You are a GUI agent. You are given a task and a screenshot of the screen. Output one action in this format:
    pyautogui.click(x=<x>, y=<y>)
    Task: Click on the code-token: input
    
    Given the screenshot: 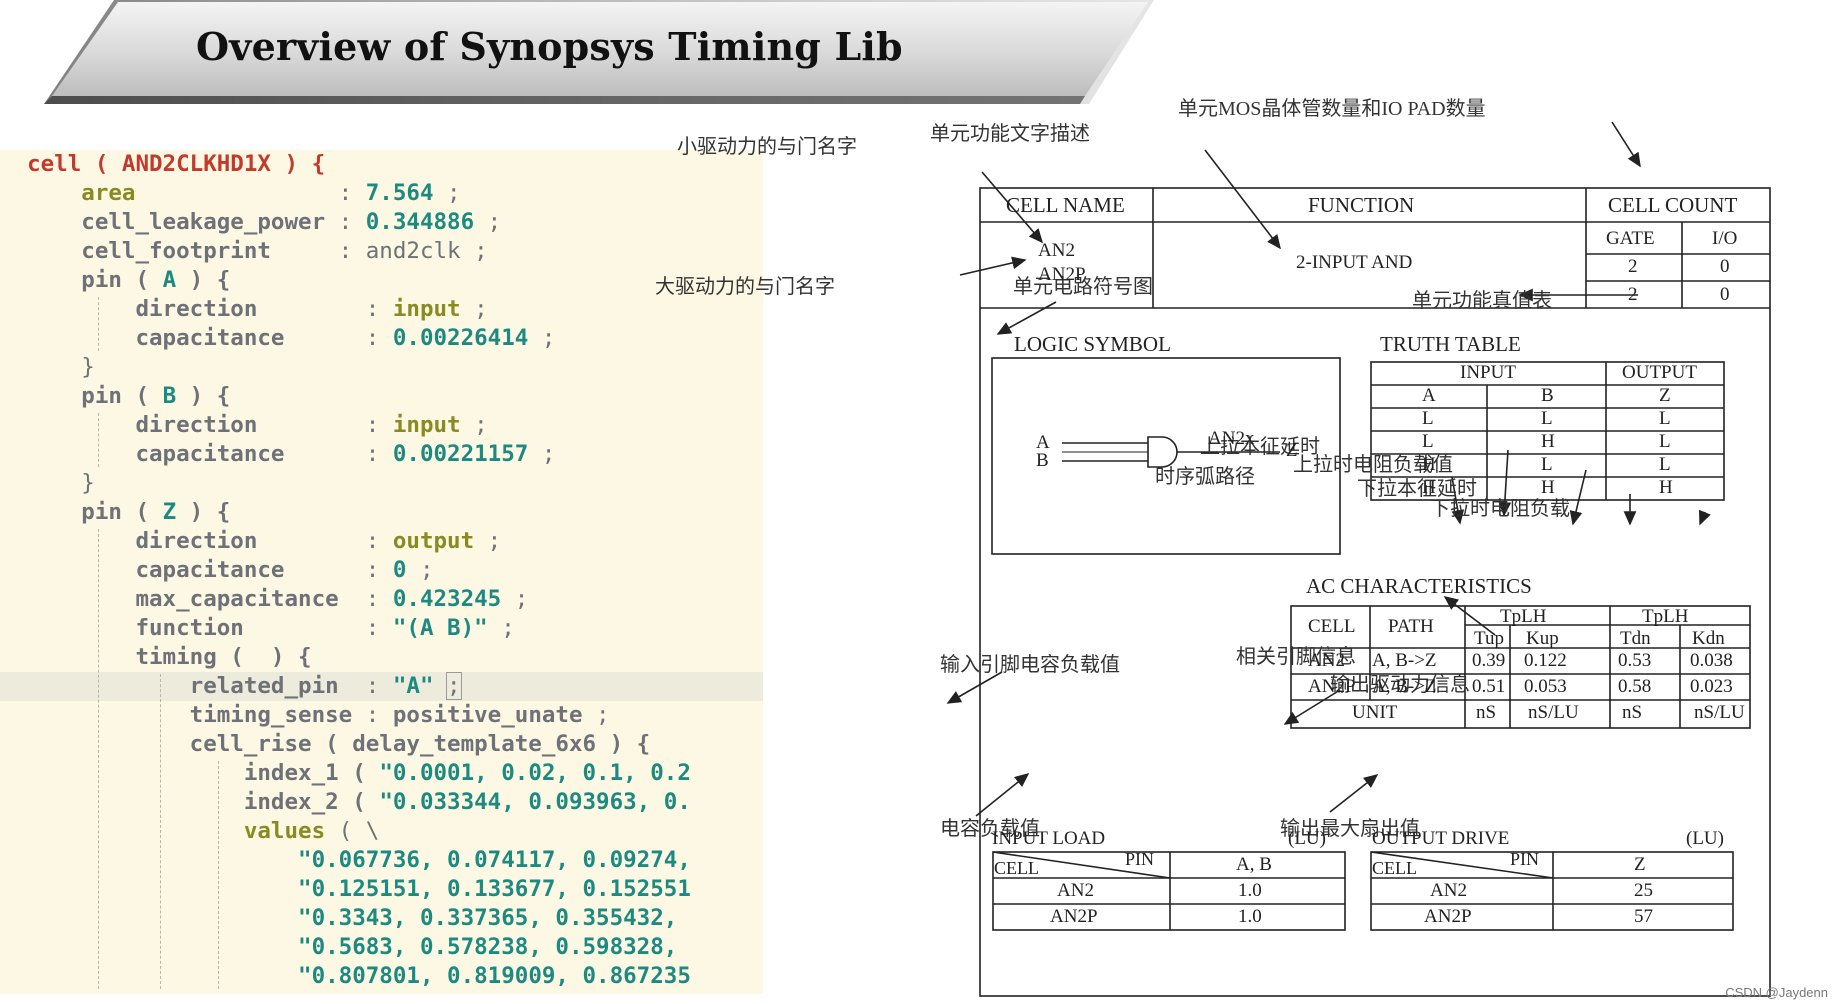 What is the action you would take?
    pyautogui.click(x=426, y=309)
    